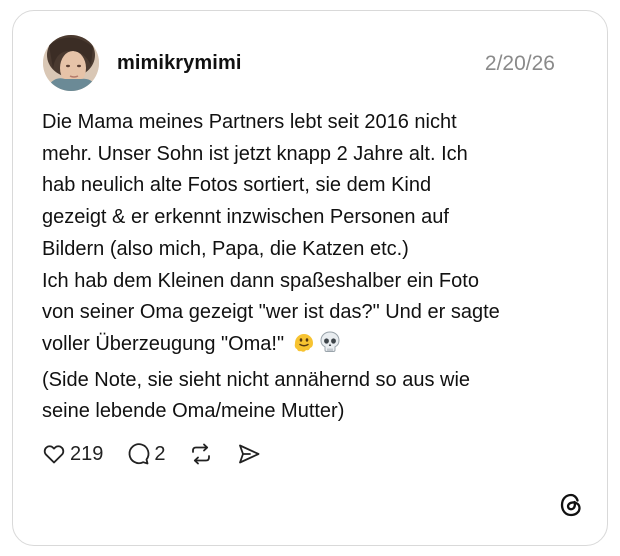 The width and height of the screenshot is (620, 556). Describe the element at coordinates (330, 347) in the screenshot. I see `skull-icon` at that location.